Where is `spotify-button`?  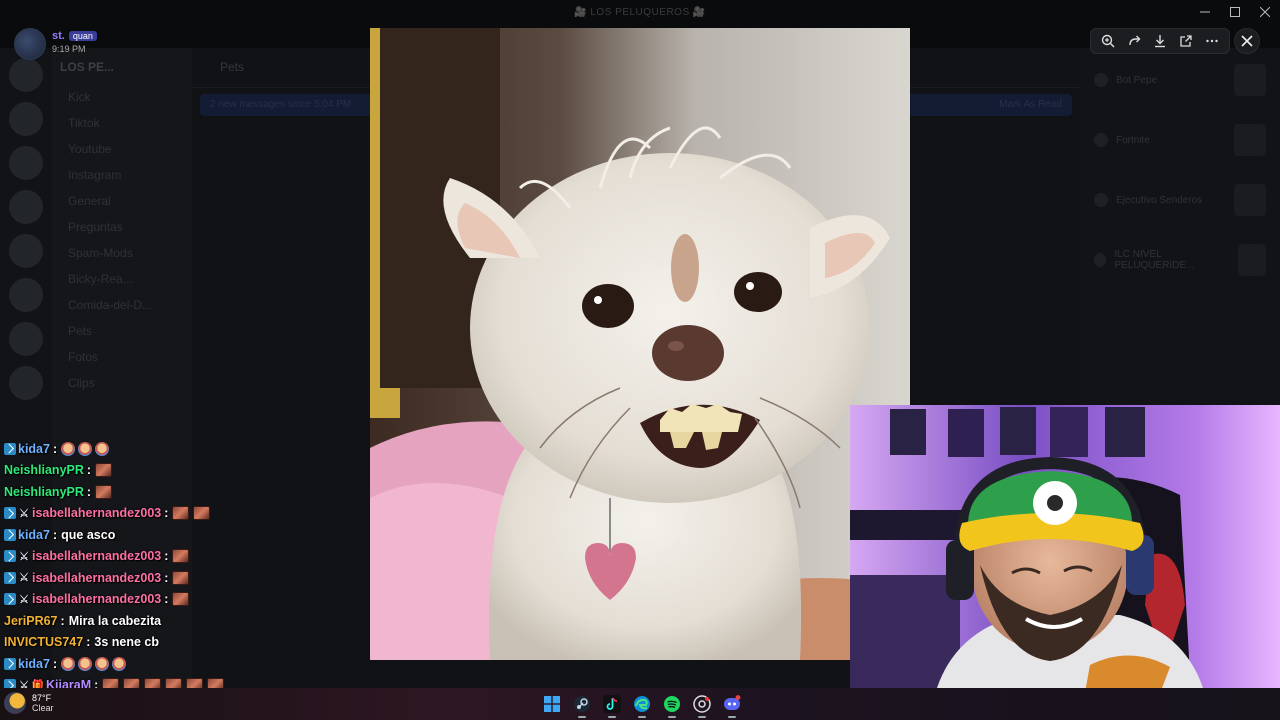 spotify-button is located at coordinates (672, 705).